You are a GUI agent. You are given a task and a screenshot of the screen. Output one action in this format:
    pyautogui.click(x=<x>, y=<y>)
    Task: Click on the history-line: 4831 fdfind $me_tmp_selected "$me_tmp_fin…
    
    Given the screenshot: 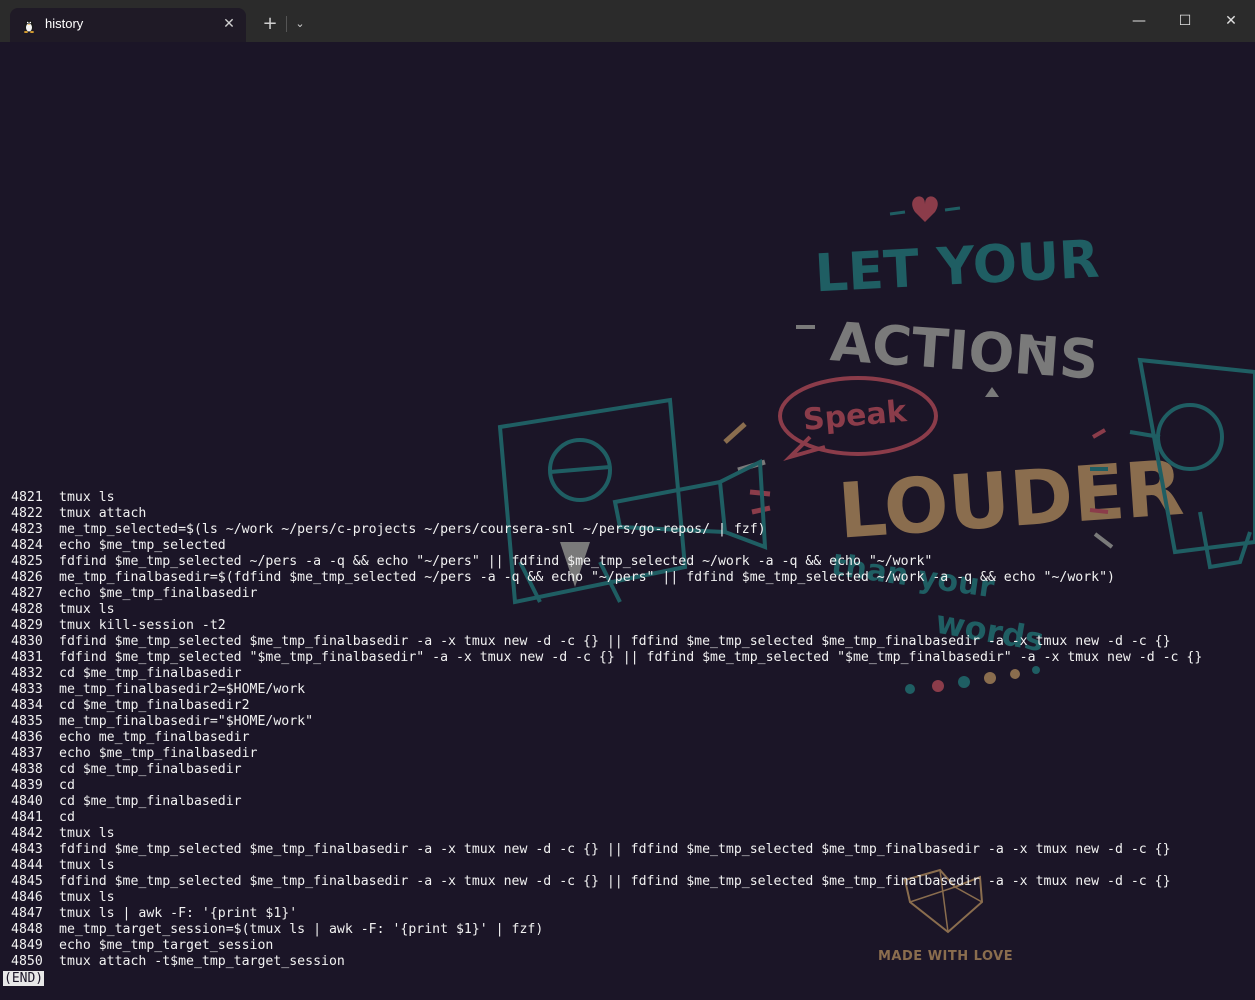 What is the action you would take?
    pyautogui.click(x=606, y=658)
    